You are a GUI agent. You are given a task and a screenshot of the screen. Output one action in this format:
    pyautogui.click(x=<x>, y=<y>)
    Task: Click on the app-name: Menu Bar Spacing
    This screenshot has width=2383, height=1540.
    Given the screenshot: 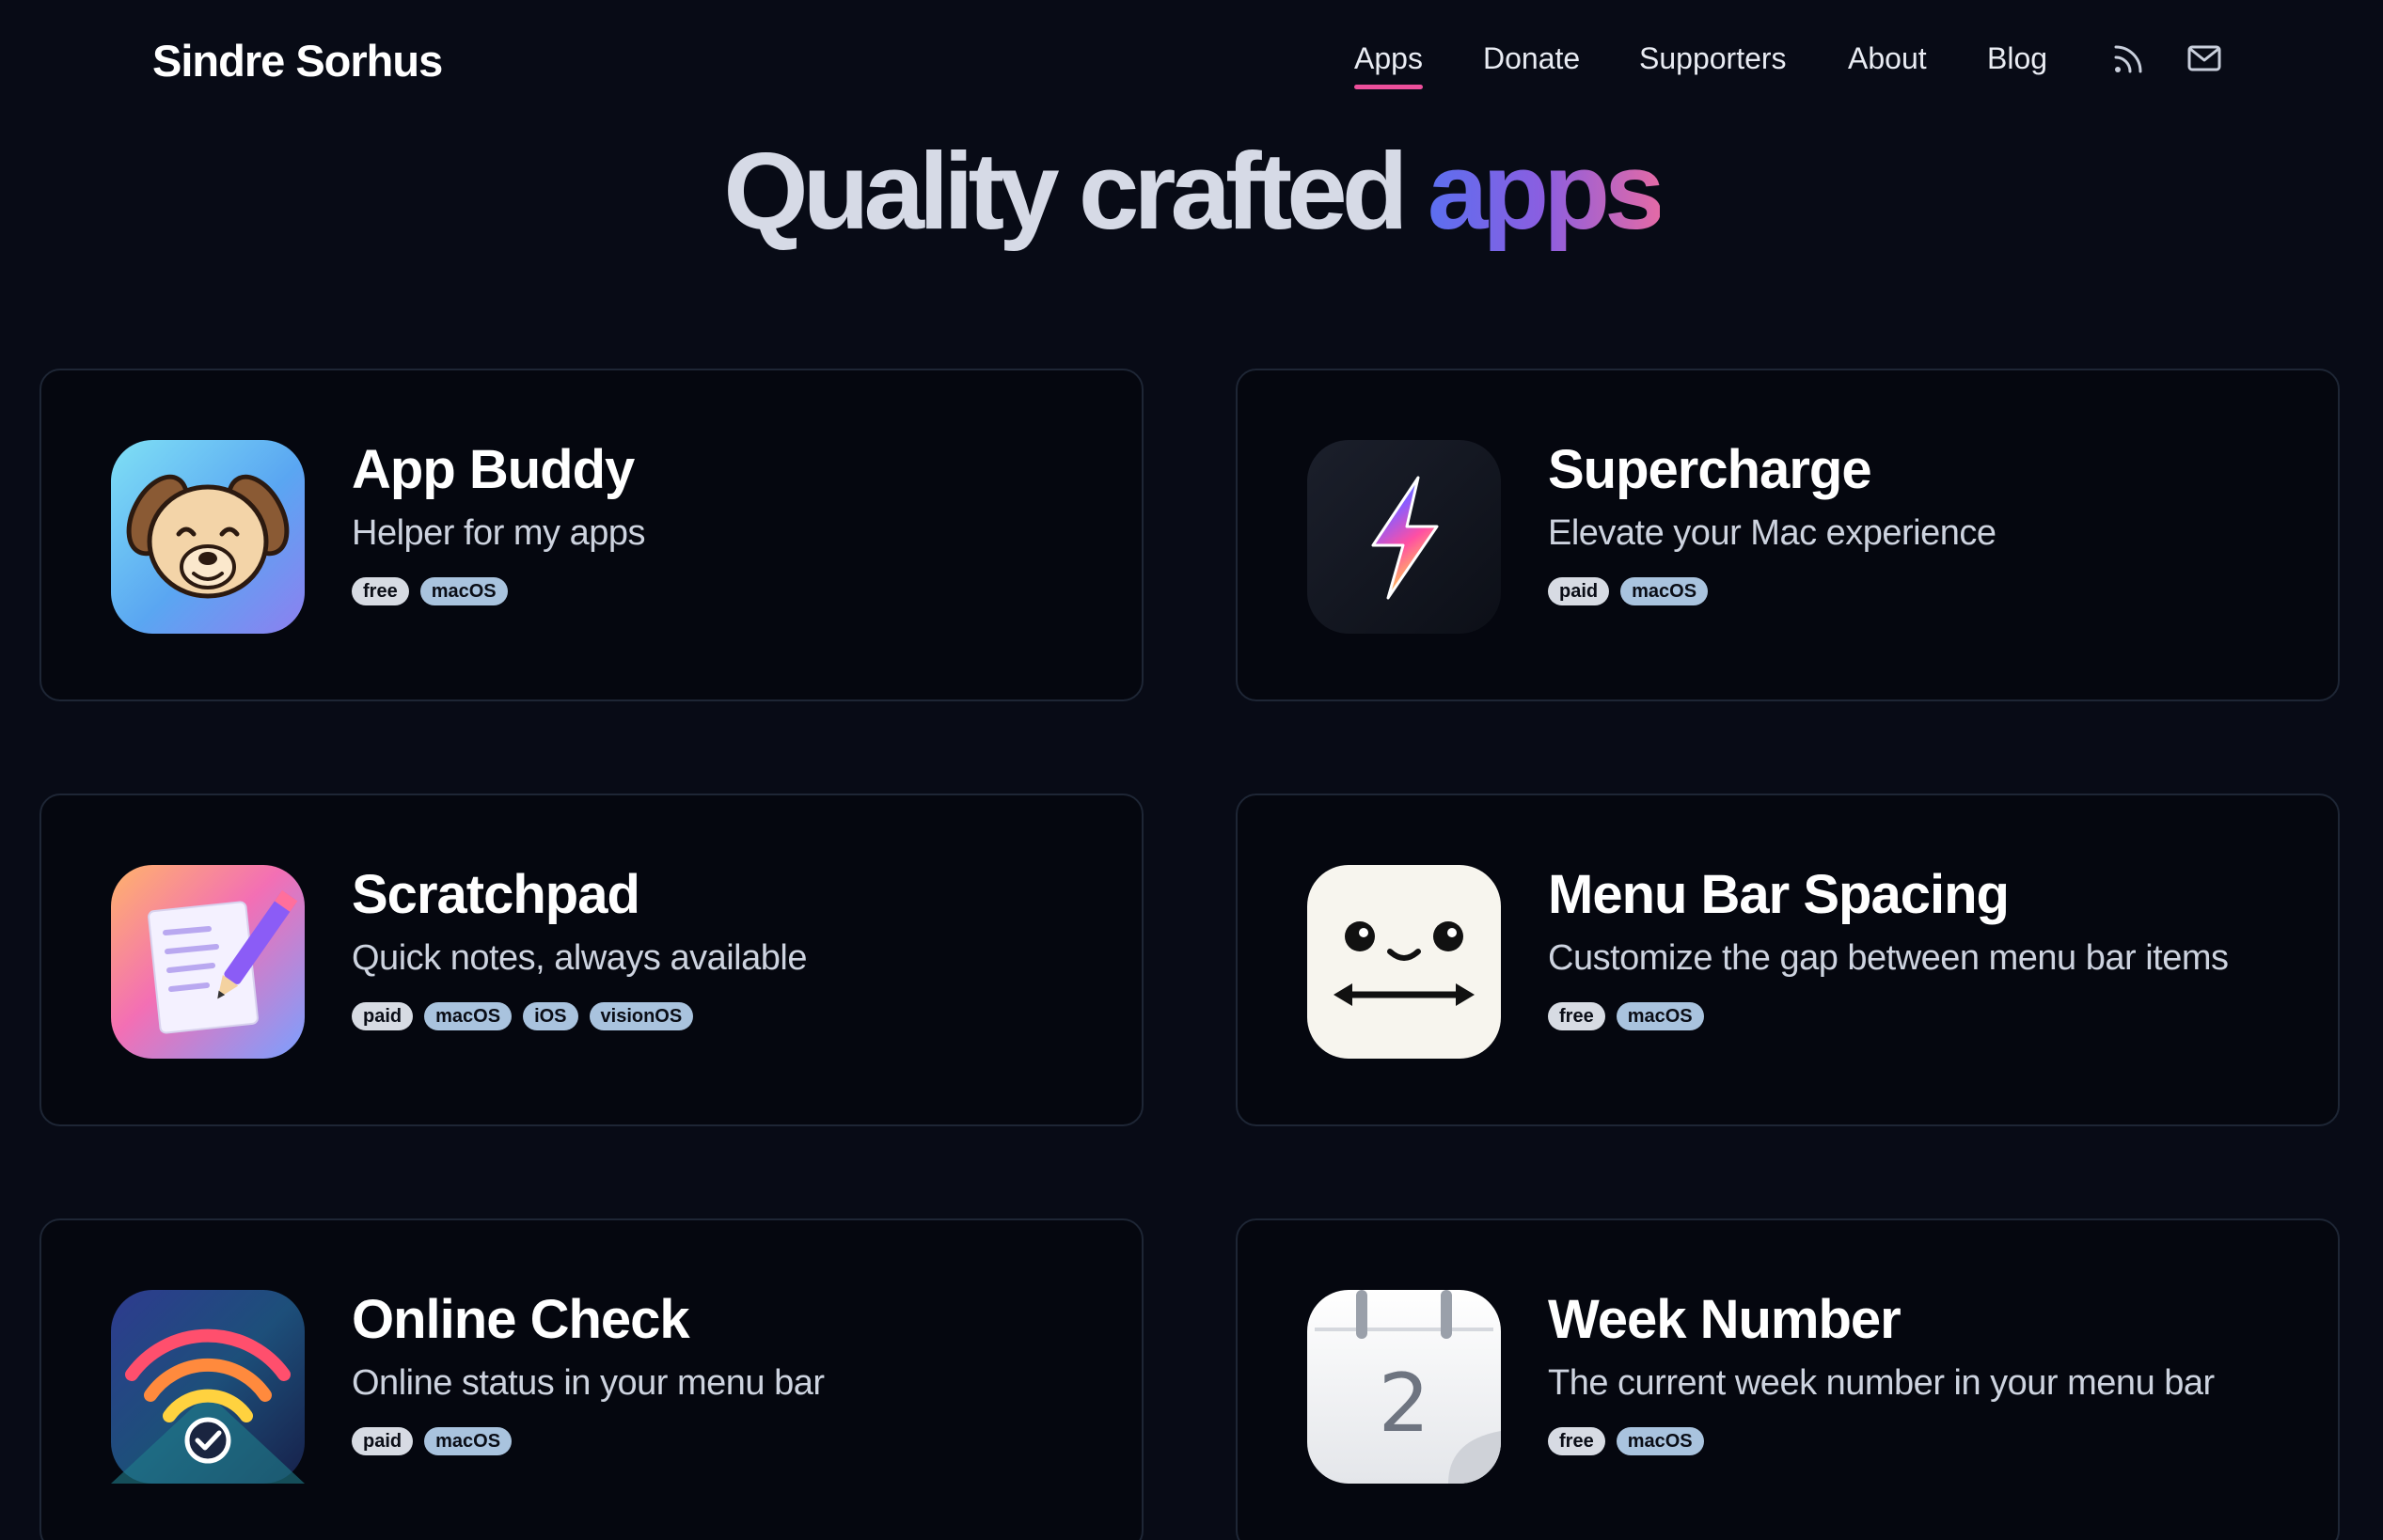 What is the action you would take?
    pyautogui.click(x=1779, y=895)
    